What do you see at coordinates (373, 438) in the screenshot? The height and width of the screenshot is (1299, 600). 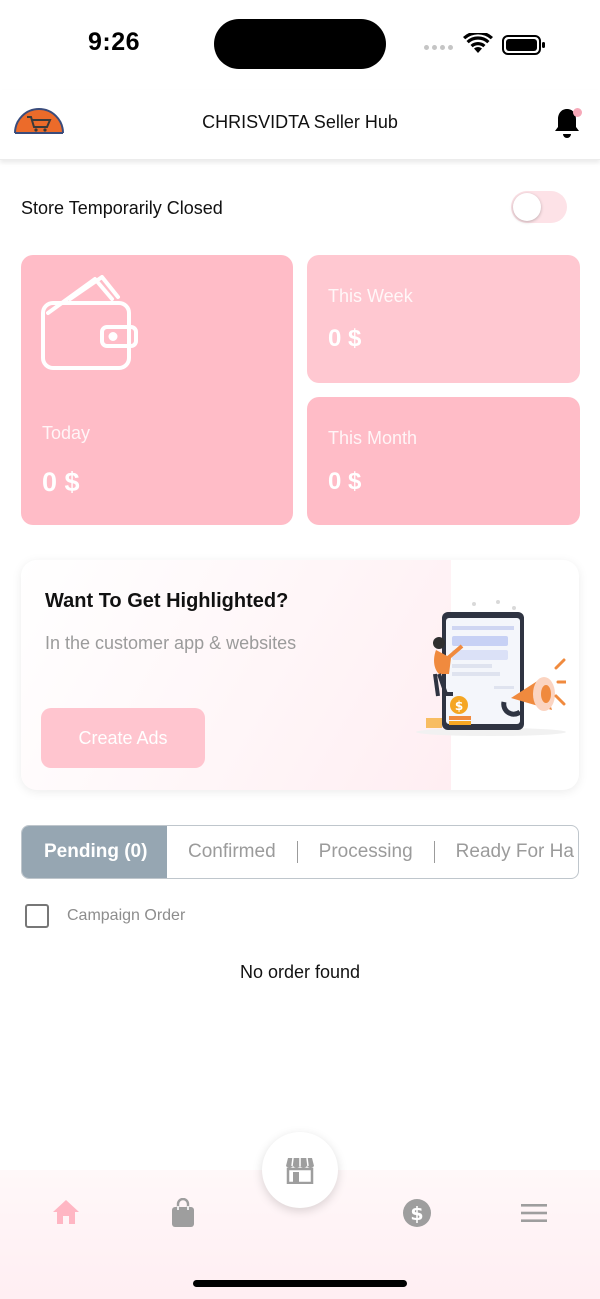 I see `month-label: This Month` at bounding box center [373, 438].